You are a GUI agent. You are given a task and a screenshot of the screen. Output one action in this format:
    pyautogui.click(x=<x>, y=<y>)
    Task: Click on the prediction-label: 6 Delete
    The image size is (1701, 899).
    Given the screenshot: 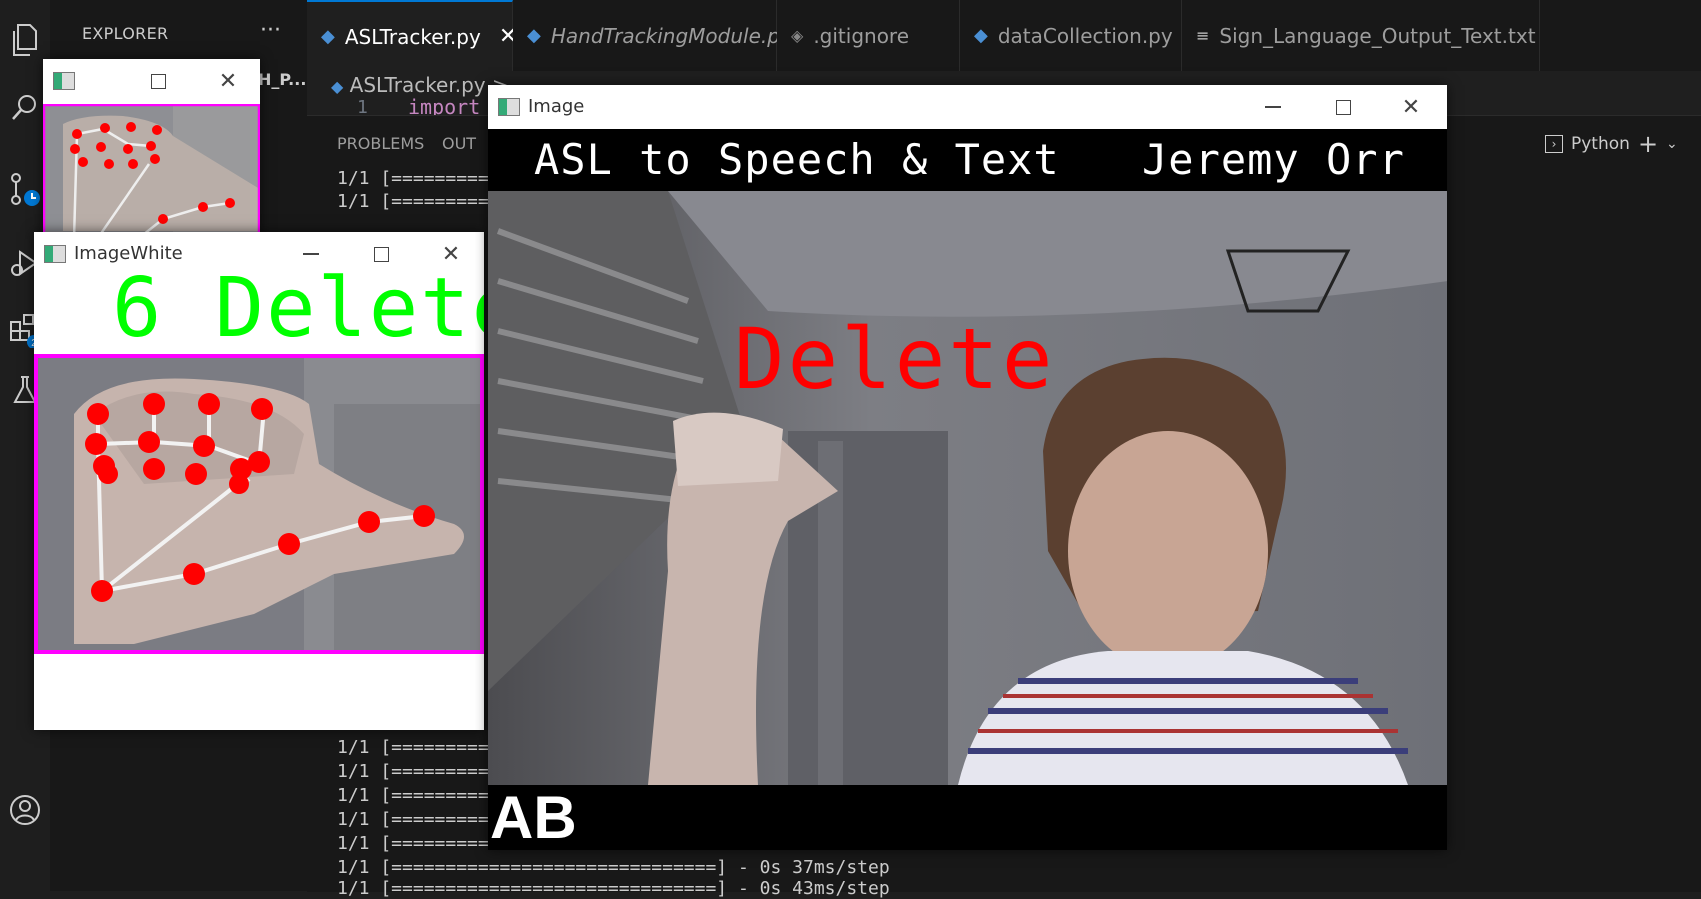 What is the action you would take?
    pyautogui.click(x=298, y=308)
    